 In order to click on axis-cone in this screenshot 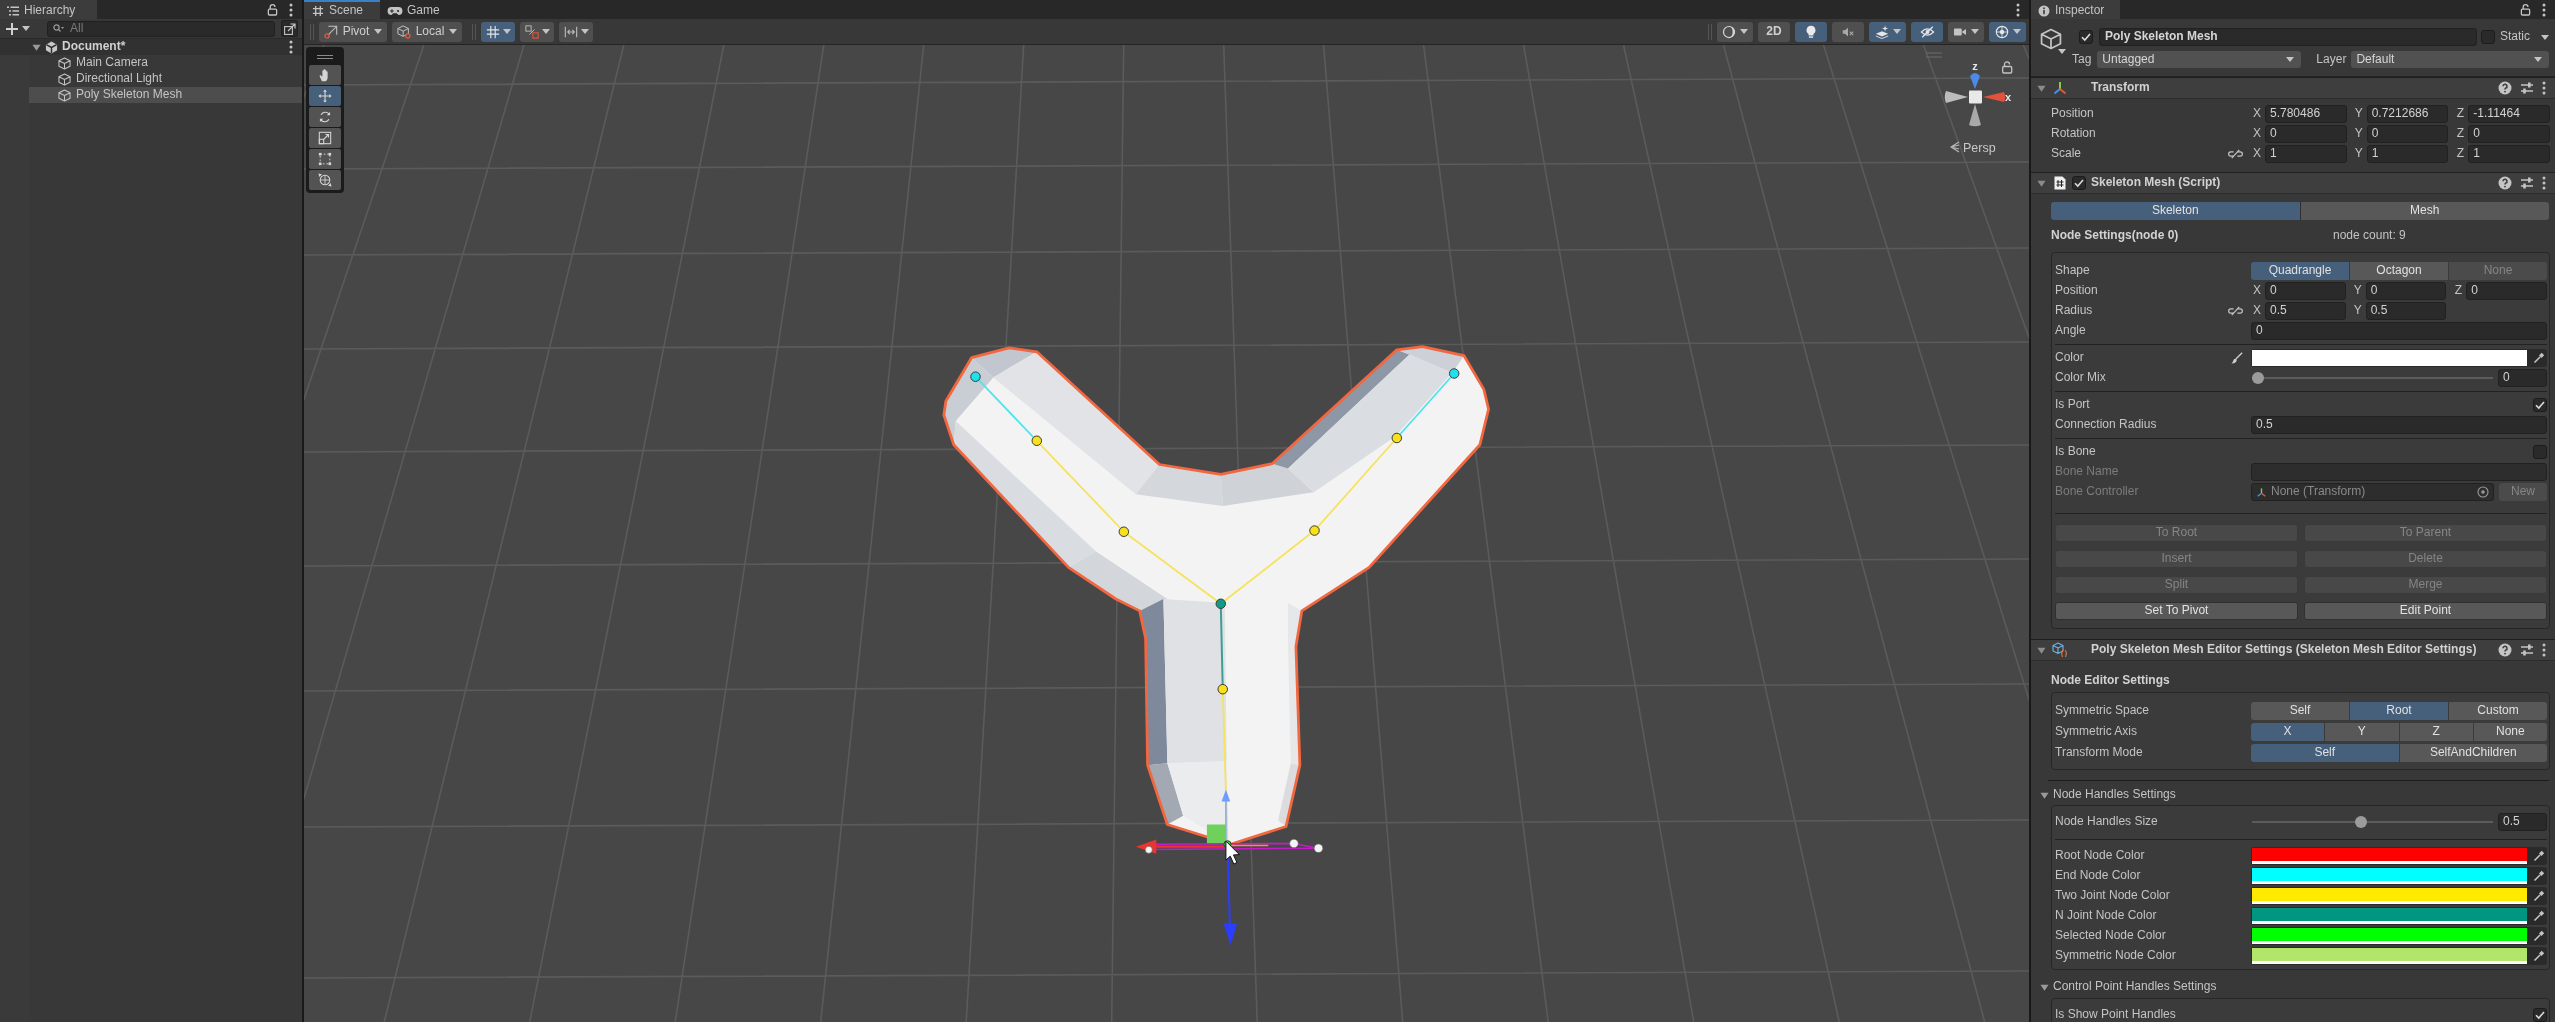, I will do `click(1956, 97)`.